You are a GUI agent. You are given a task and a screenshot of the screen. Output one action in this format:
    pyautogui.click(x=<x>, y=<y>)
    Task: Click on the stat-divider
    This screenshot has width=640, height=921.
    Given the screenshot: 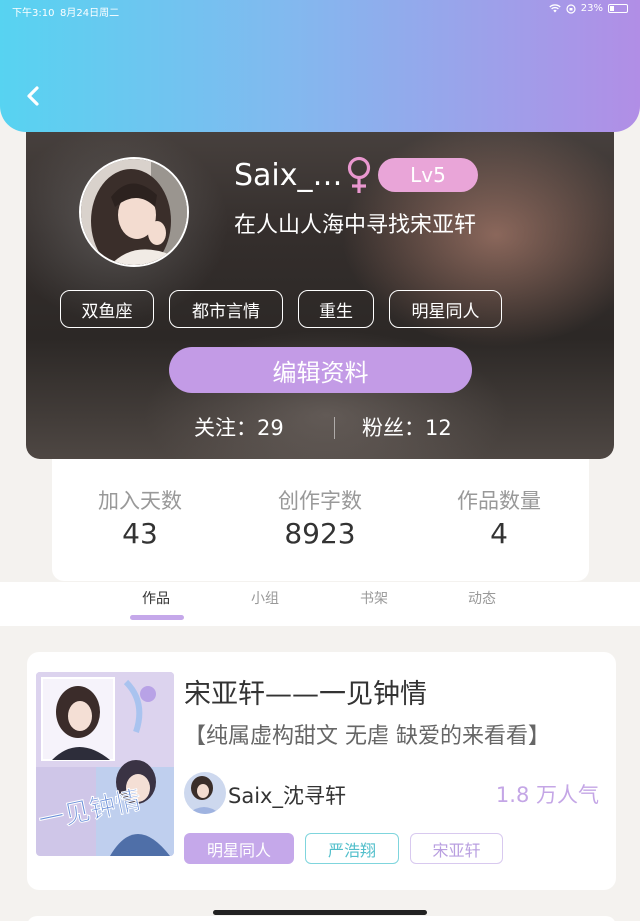 What is the action you would take?
    pyautogui.click(x=334, y=428)
    